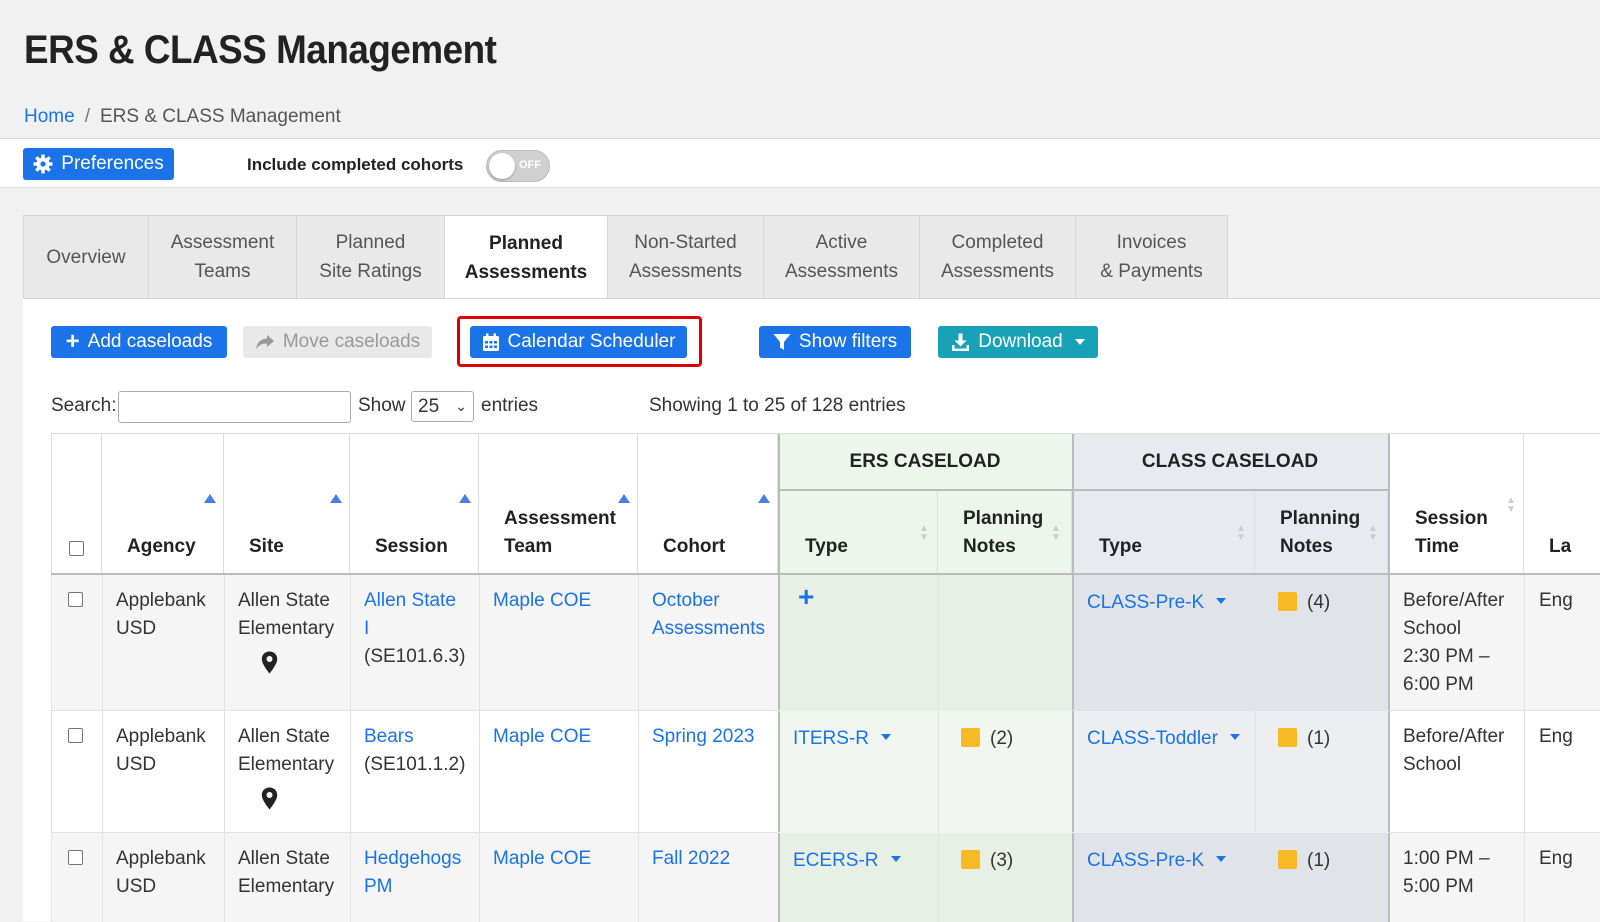 This screenshot has height=922, width=1600. What do you see at coordinates (518, 166) in the screenshot?
I see `include-completed-toggle: OFF` at bounding box center [518, 166].